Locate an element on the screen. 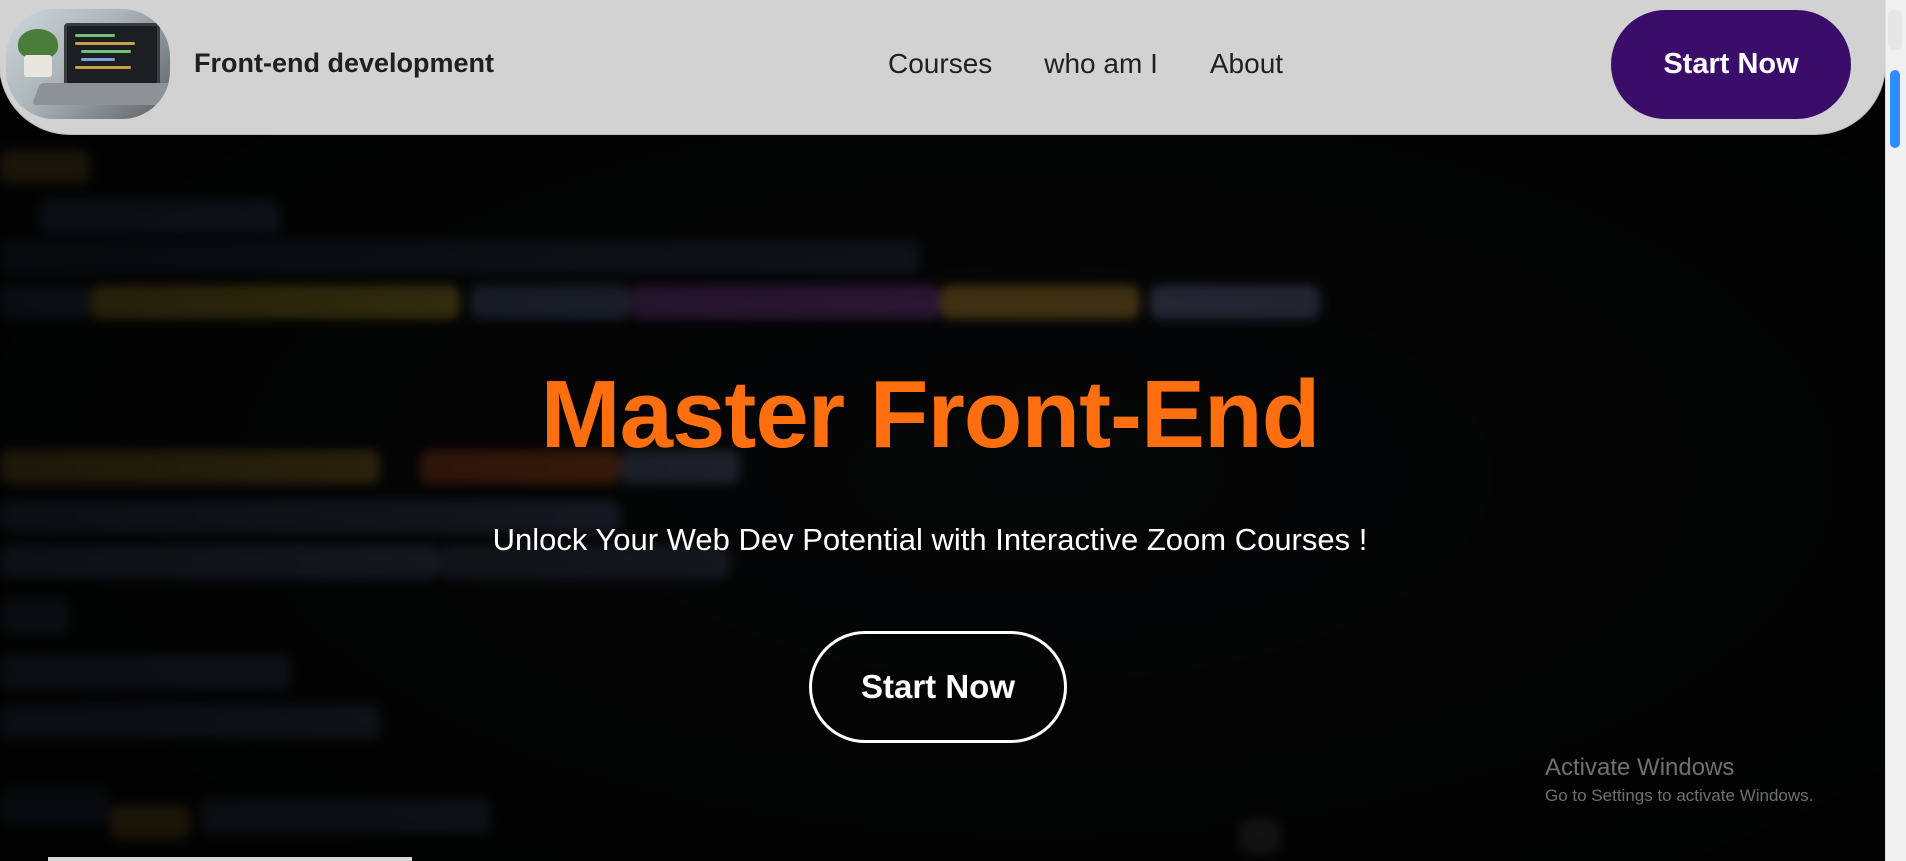 The image size is (1906, 861). laptop-screen-graphic is located at coordinates (112, 55).